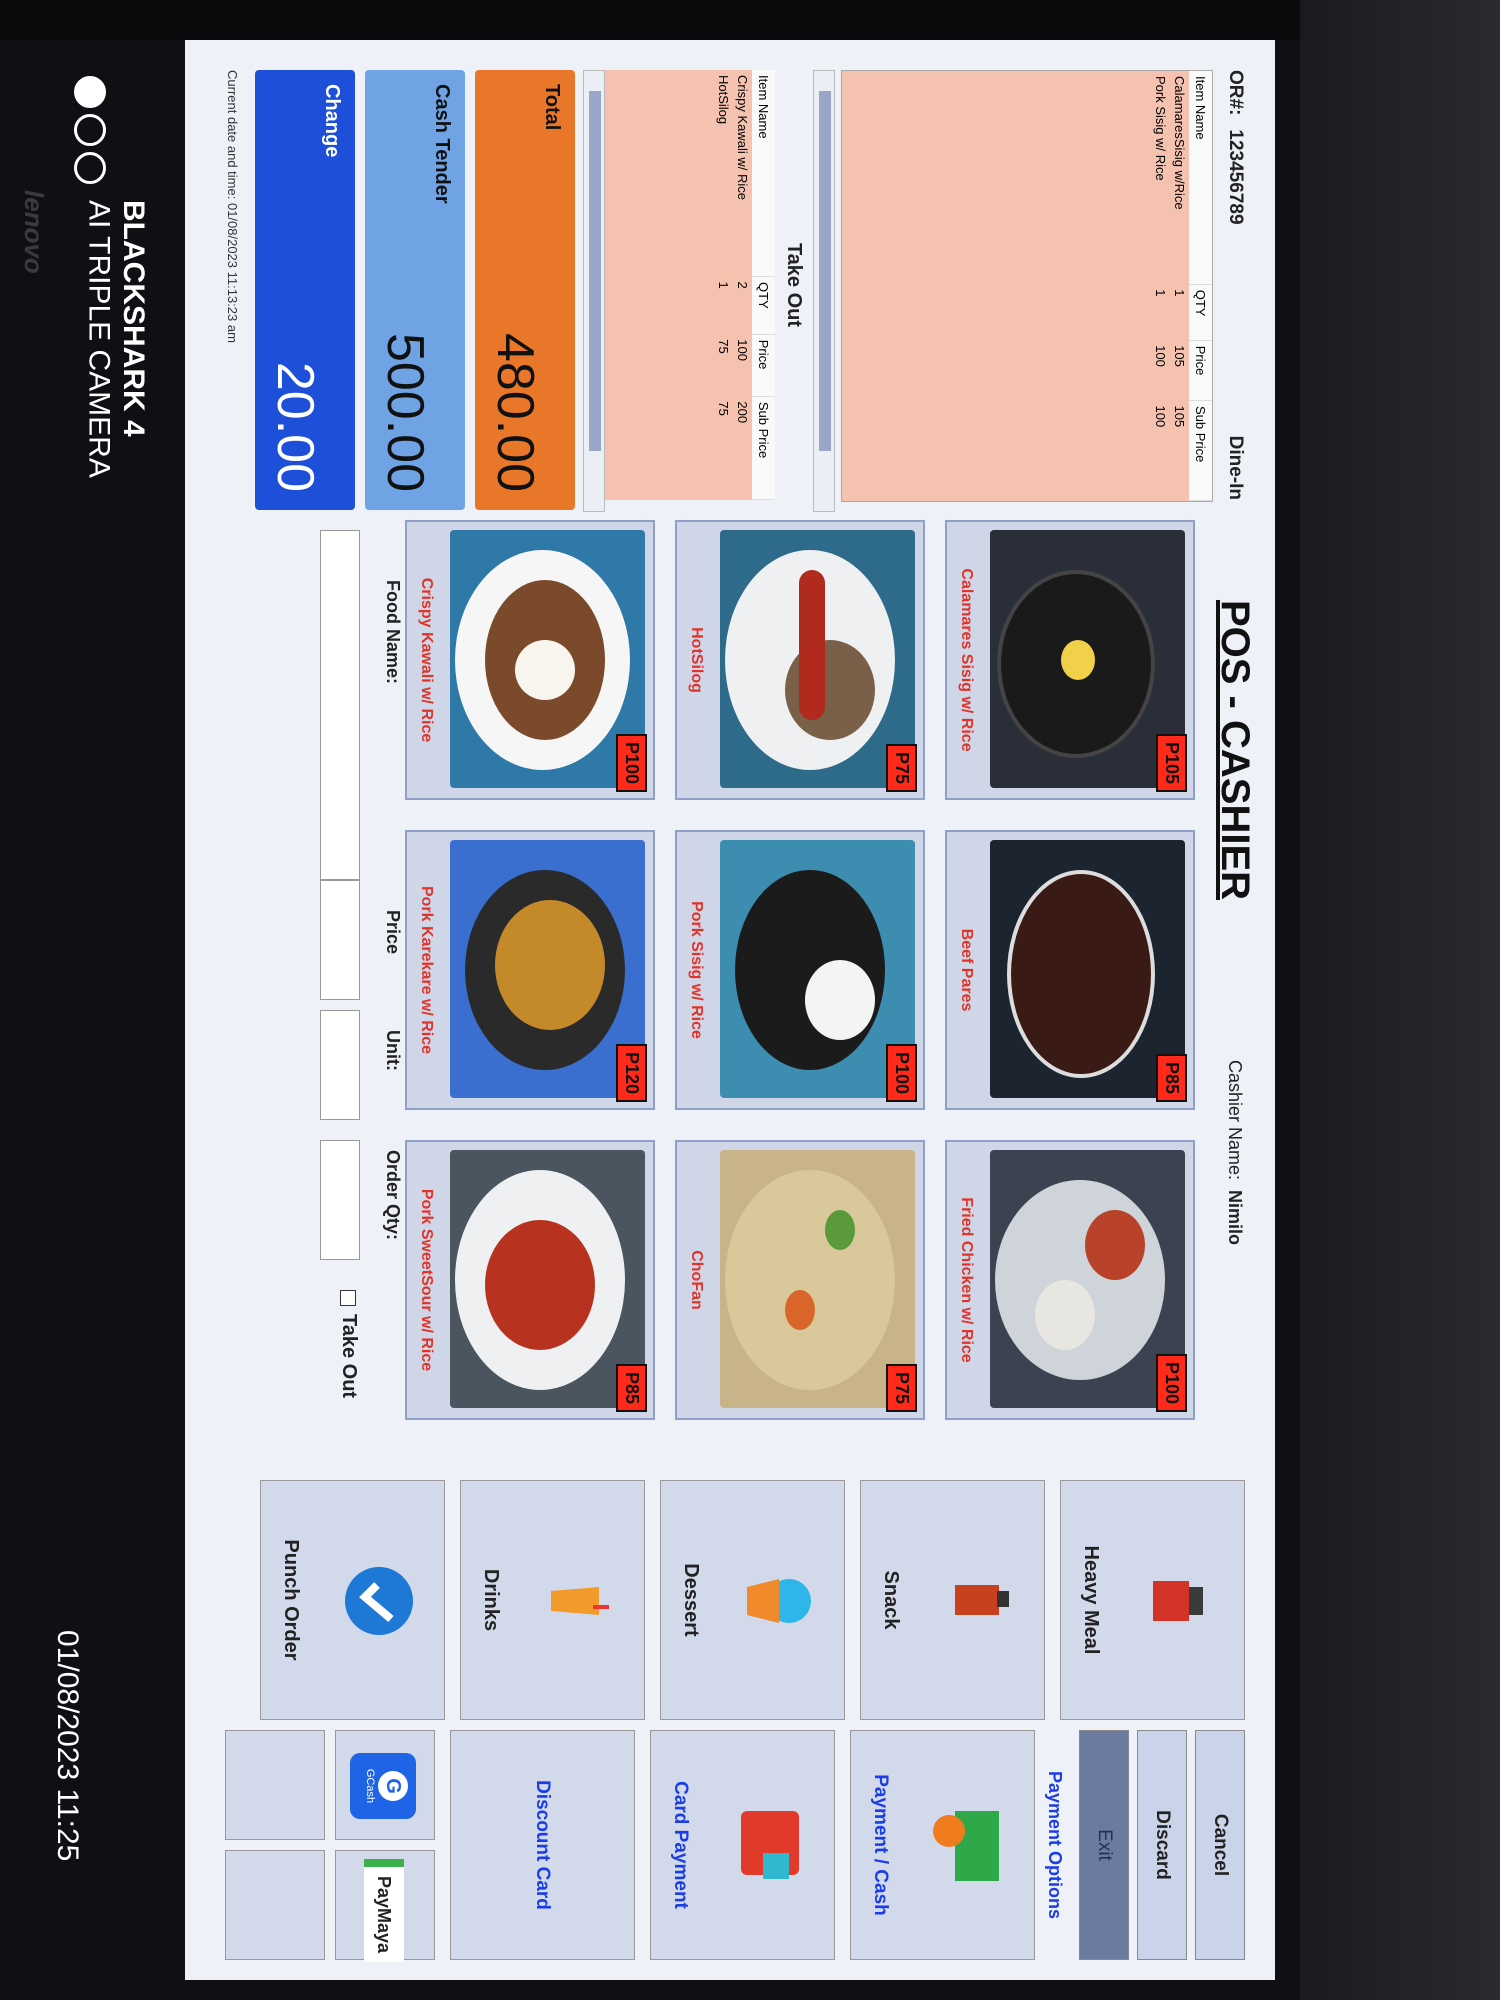 This screenshot has height=2000, width=1500. What do you see at coordinates (696, 970) in the screenshot?
I see `food-name: Pork Sisig w/ Rice` at bounding box center [696, 970].